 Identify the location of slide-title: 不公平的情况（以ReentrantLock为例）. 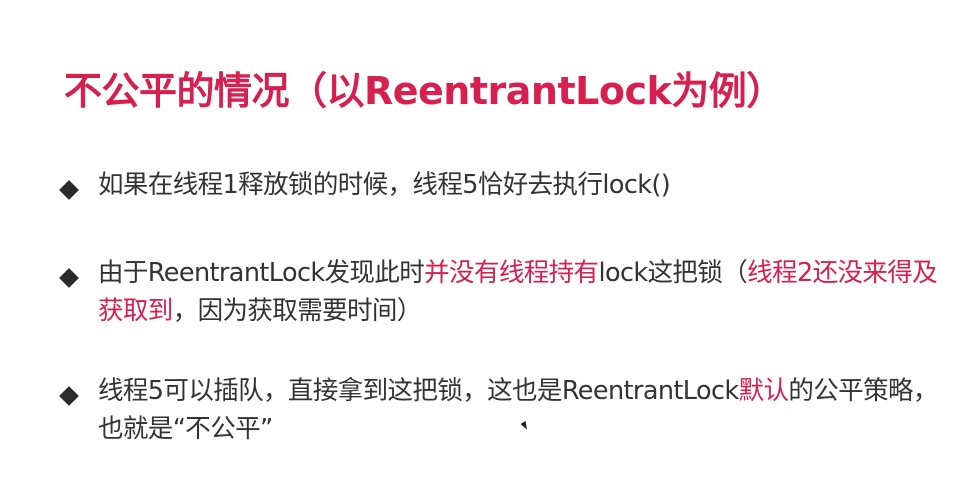
(424, 91).